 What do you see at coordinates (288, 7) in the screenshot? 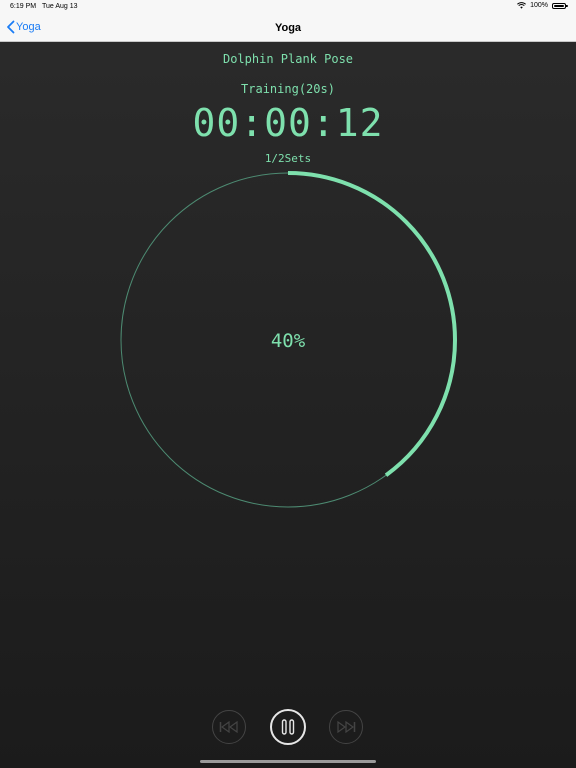
I see `status-bar: 6:19 PM Tue Aug 13 100%` at bounding box center [288, 7].